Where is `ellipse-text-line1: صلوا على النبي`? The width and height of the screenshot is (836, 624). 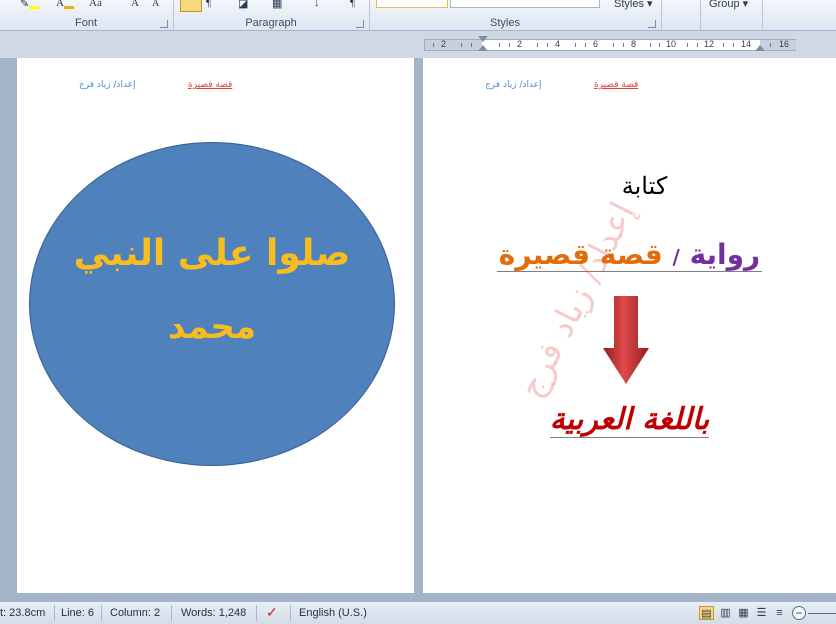
ellipse-text-line1: صلوا على النبي is located at coordinates (212, 253).